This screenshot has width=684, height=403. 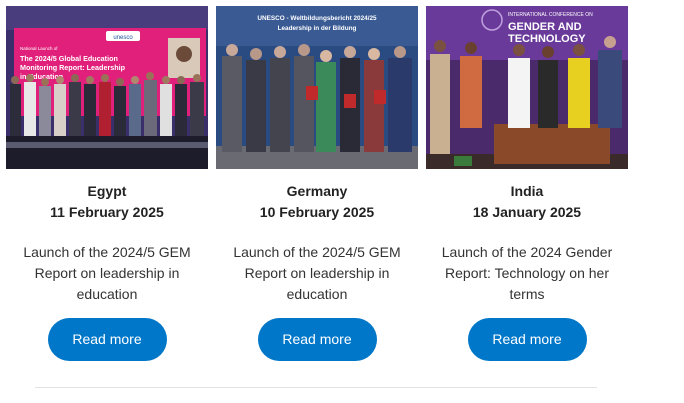 I want to click on svg-text: Leadership in der Bildung, so click(x=317, y=28).